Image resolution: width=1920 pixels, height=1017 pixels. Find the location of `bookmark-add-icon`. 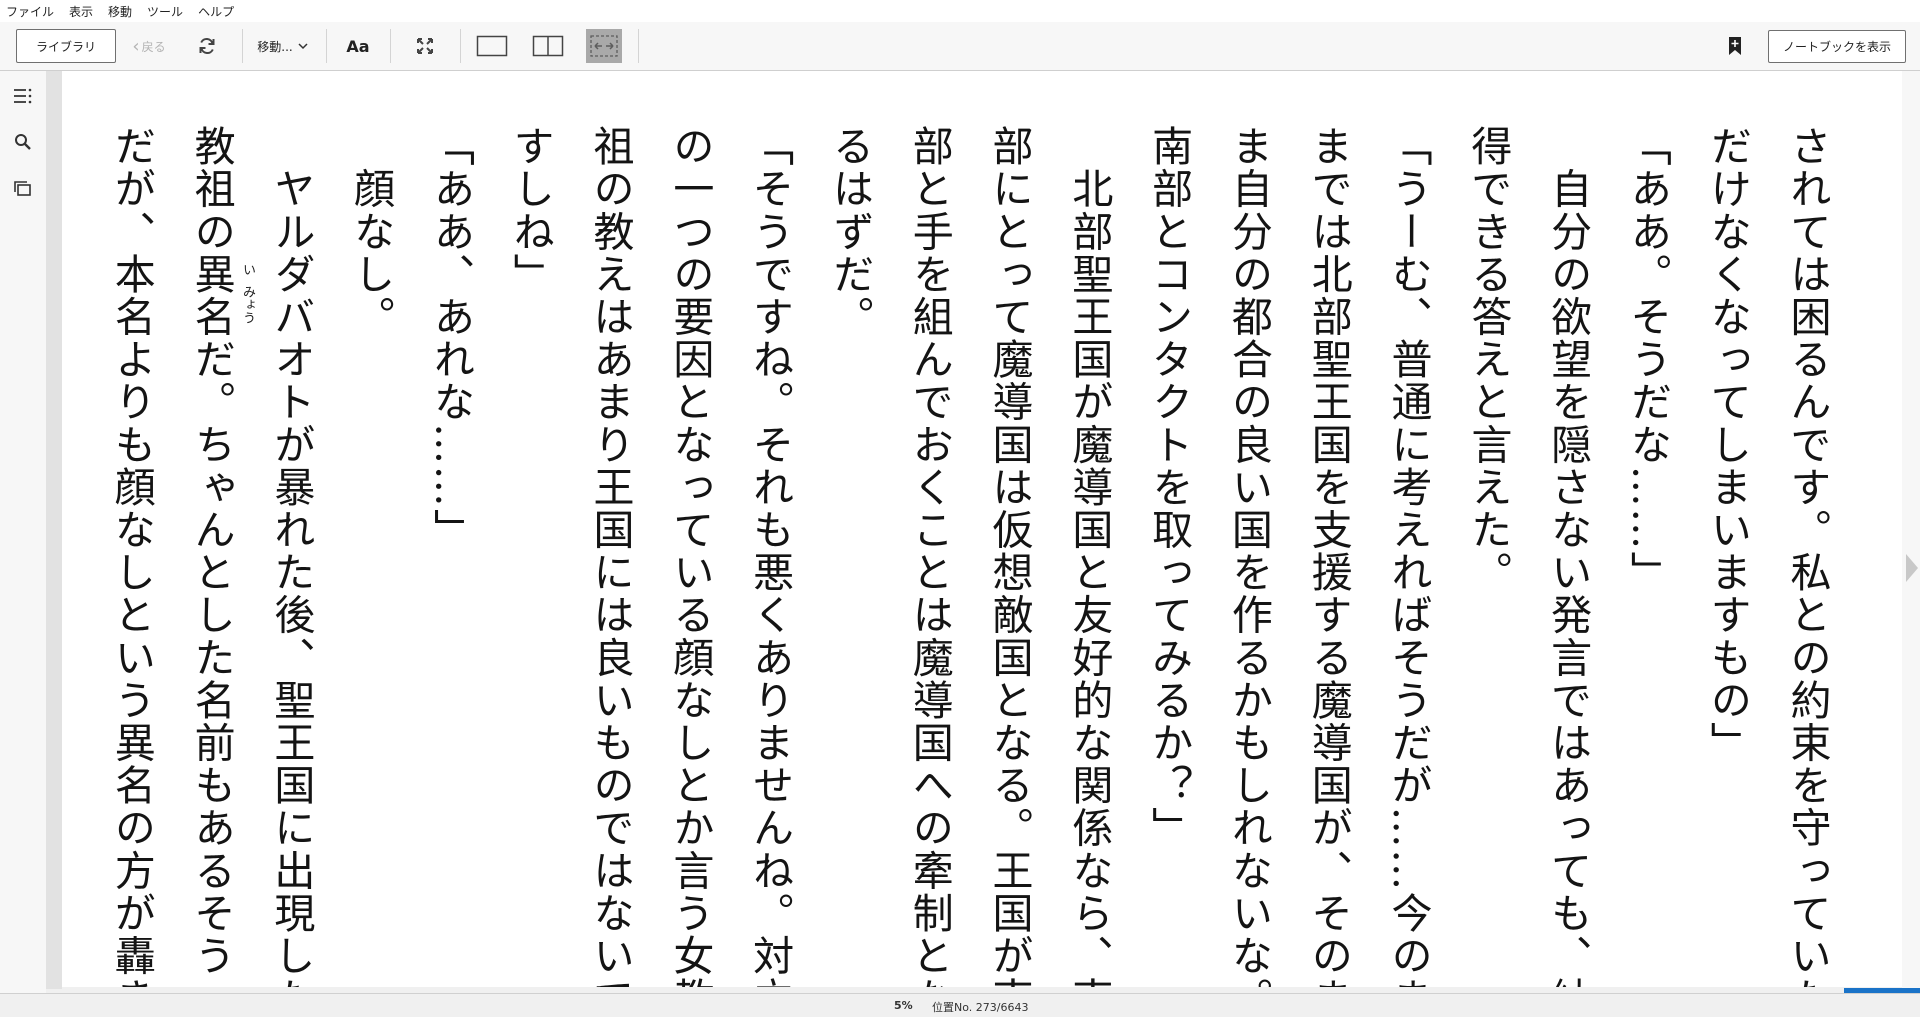

bookmark-add-icon is located at coordinates (1735, 46).